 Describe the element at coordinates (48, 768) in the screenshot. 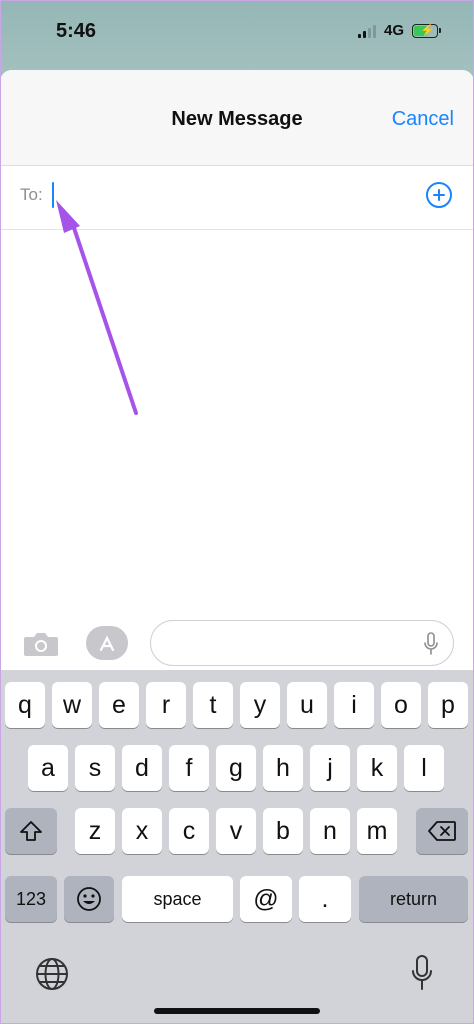

I see `key-a: a` at that location.